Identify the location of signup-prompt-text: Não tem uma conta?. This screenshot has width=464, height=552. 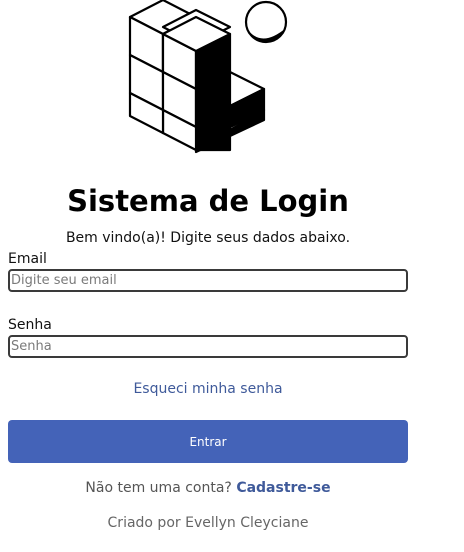
(158, 488).